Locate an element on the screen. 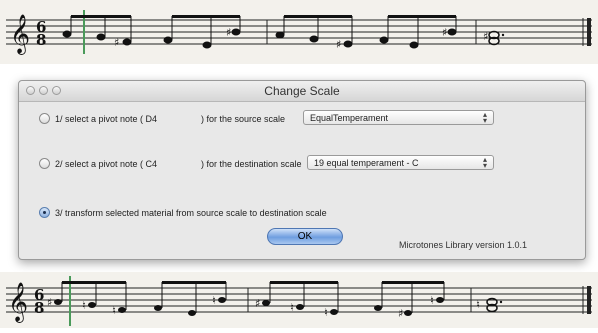 Image resolution: width=598 pixels, height=333 pixels. destination-pivot-radio is located at coordinates (44, 163).